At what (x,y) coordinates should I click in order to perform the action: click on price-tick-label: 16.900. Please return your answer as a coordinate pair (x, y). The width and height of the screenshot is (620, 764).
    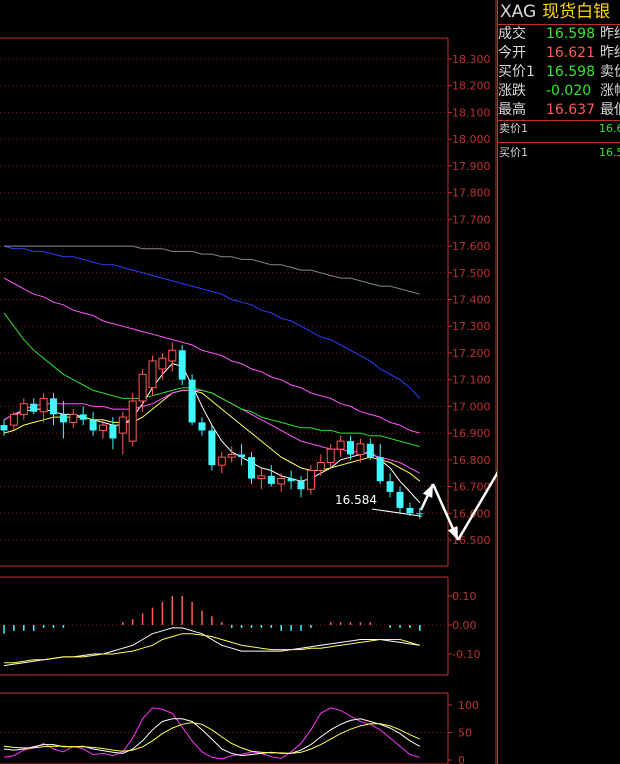
    Looking at the image, I should click on (471, 433).